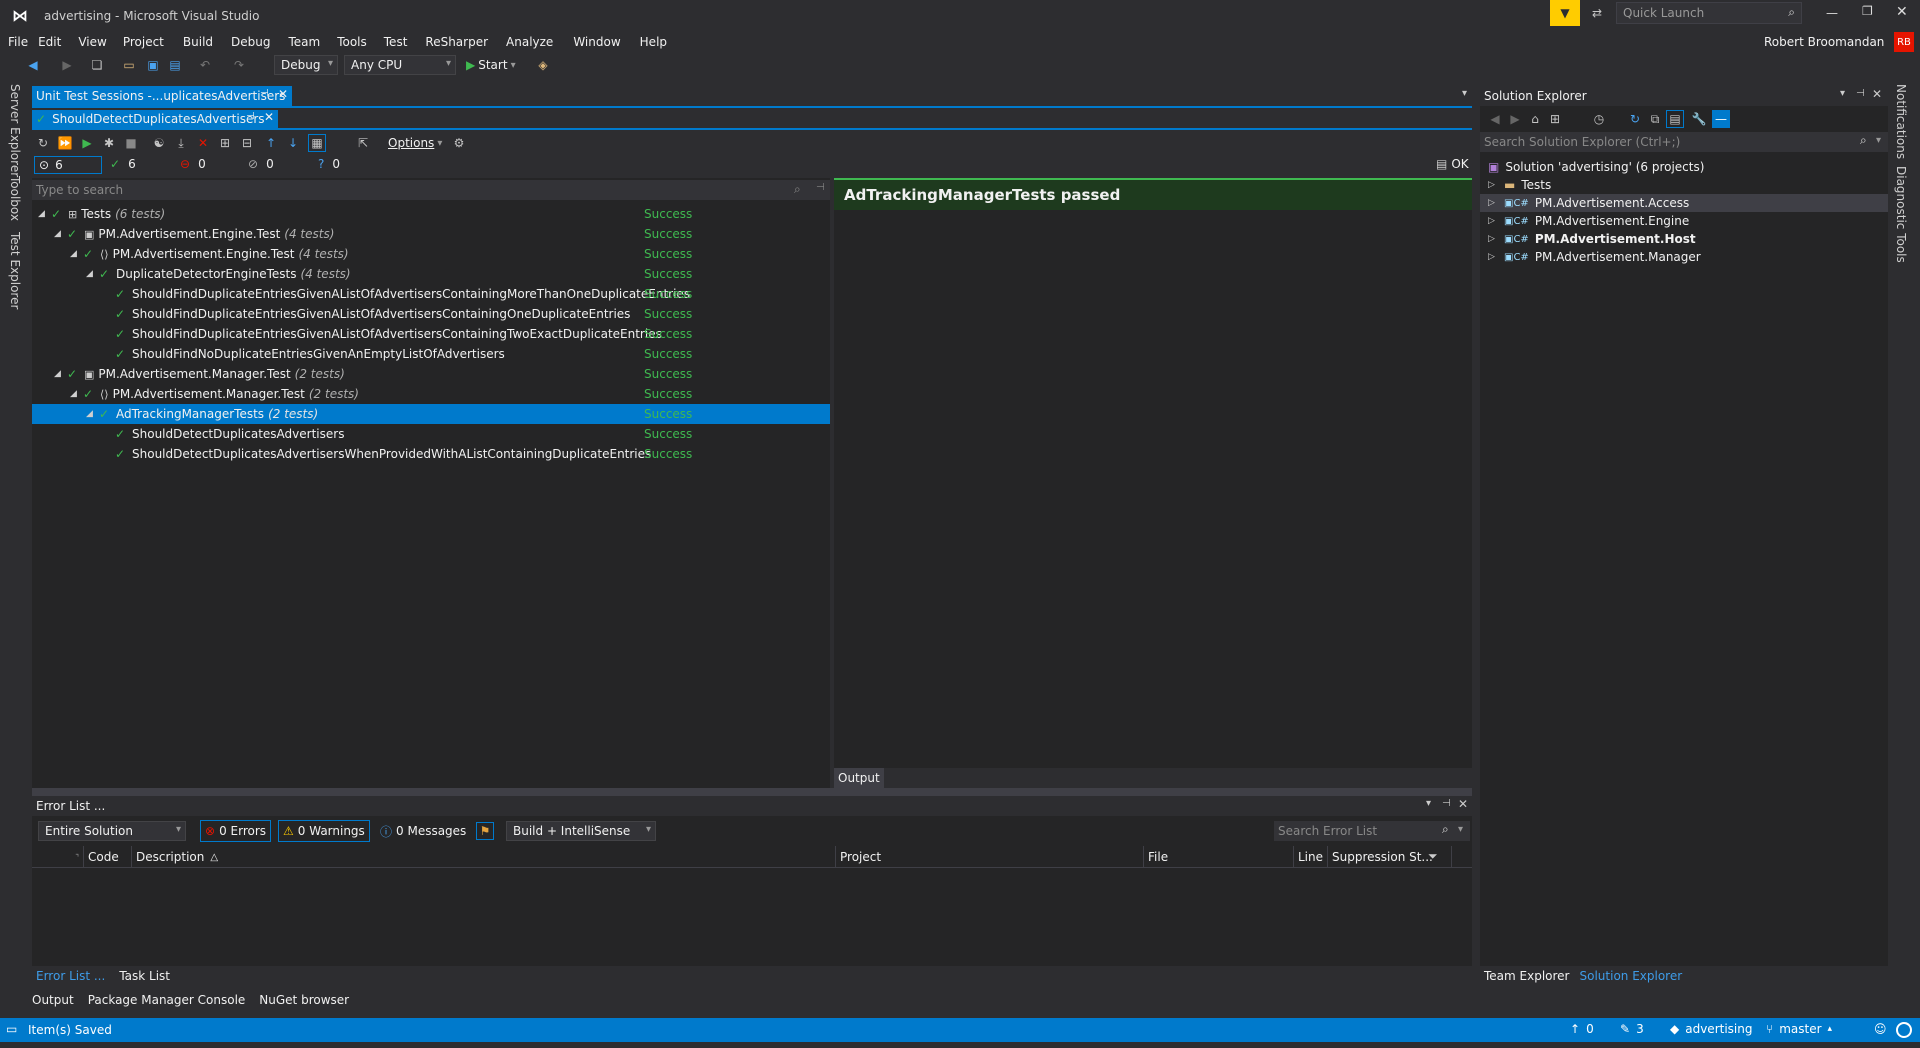  Describe the element at coordinates (15, 130) in the screenshot. I see `server-explorer-tab: Server Explorer` at that location.